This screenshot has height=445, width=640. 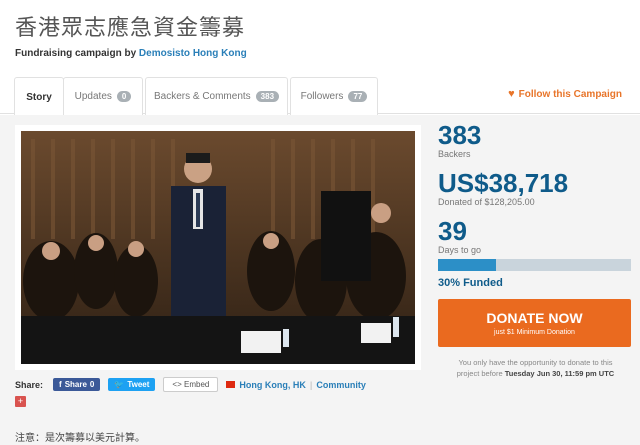 I want to click on tab-label: Followers, so click(x=322, y=96).